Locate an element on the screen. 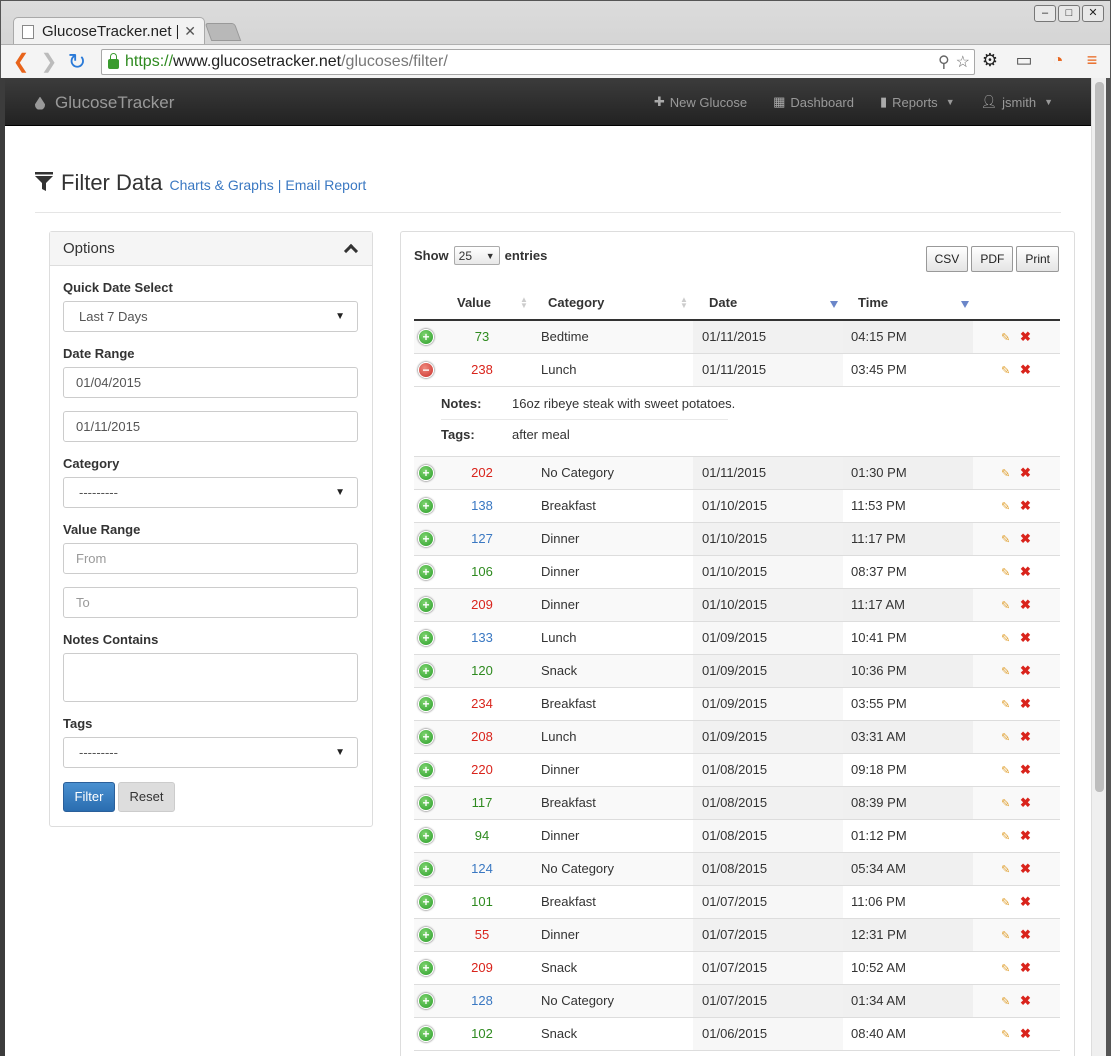  scrollbar-thumb is located at coordinates (1099, 437).